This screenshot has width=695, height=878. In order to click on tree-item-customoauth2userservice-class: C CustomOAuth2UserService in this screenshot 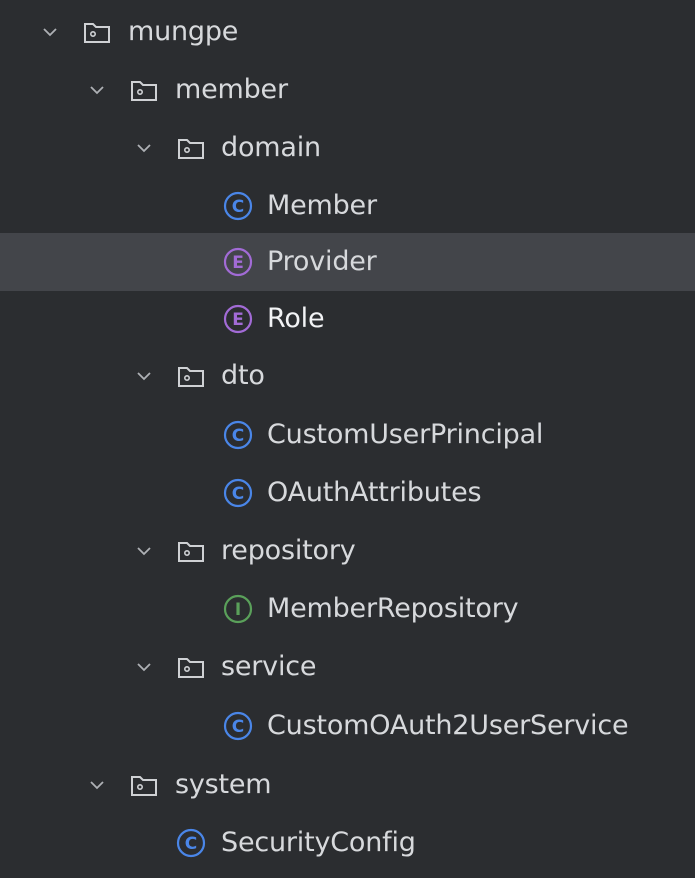, I will do `click(347, 726)`.